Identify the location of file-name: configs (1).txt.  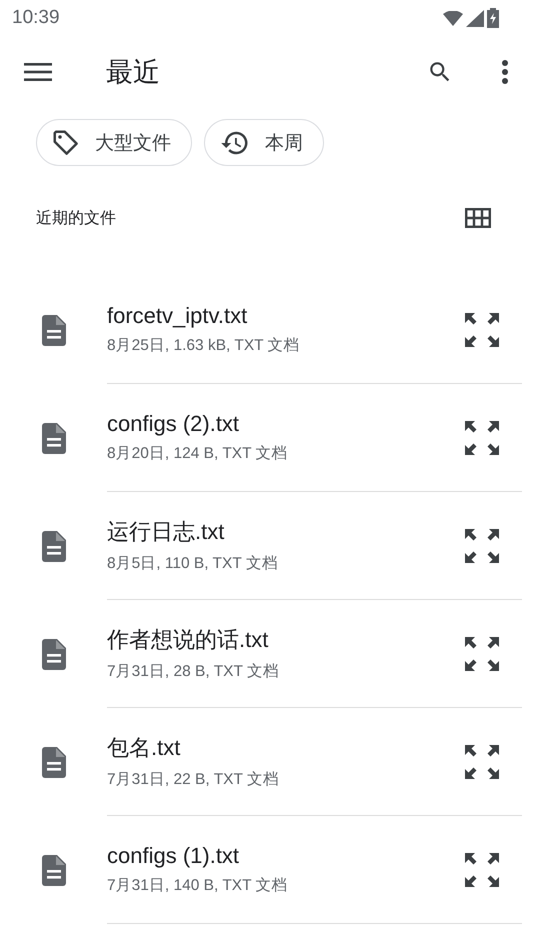
(173, 856).